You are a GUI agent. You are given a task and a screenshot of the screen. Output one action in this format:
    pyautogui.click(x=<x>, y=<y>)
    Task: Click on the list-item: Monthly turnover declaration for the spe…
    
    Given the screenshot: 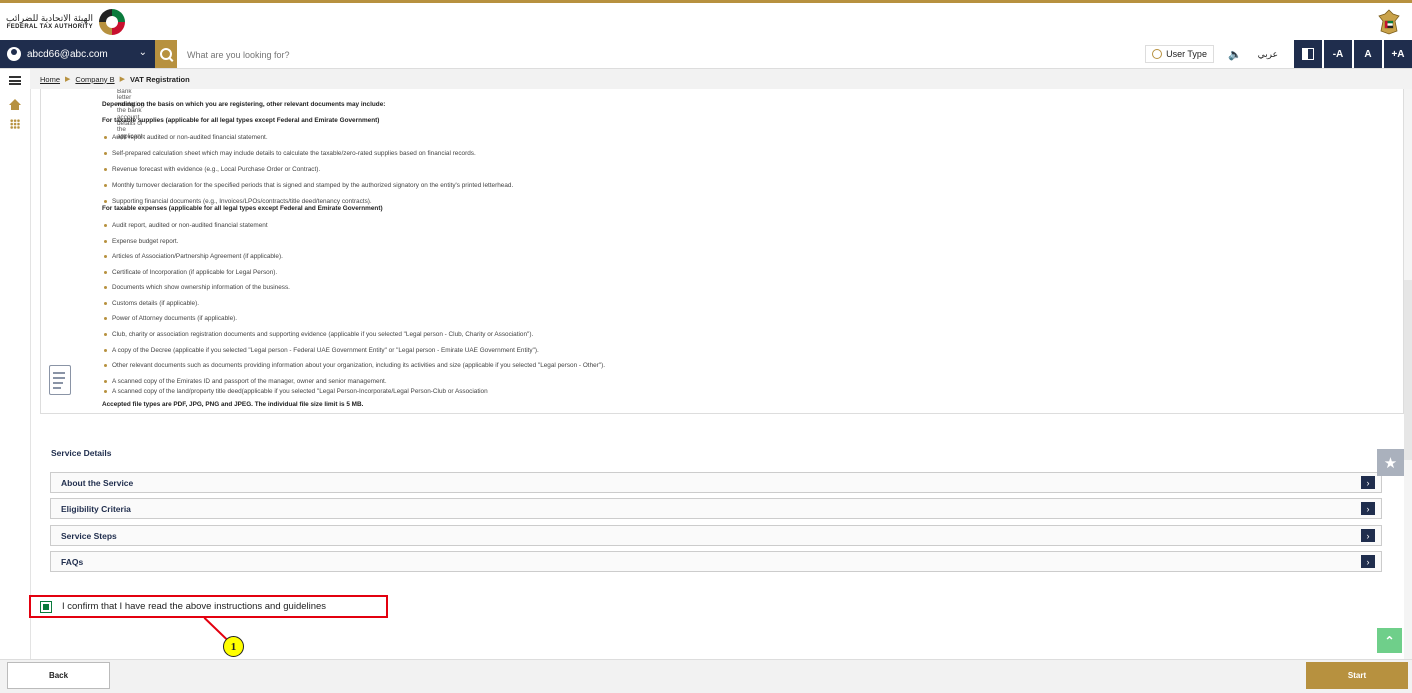 What is the action you would take?
    pyautogui.click(x=308, y=185)
    